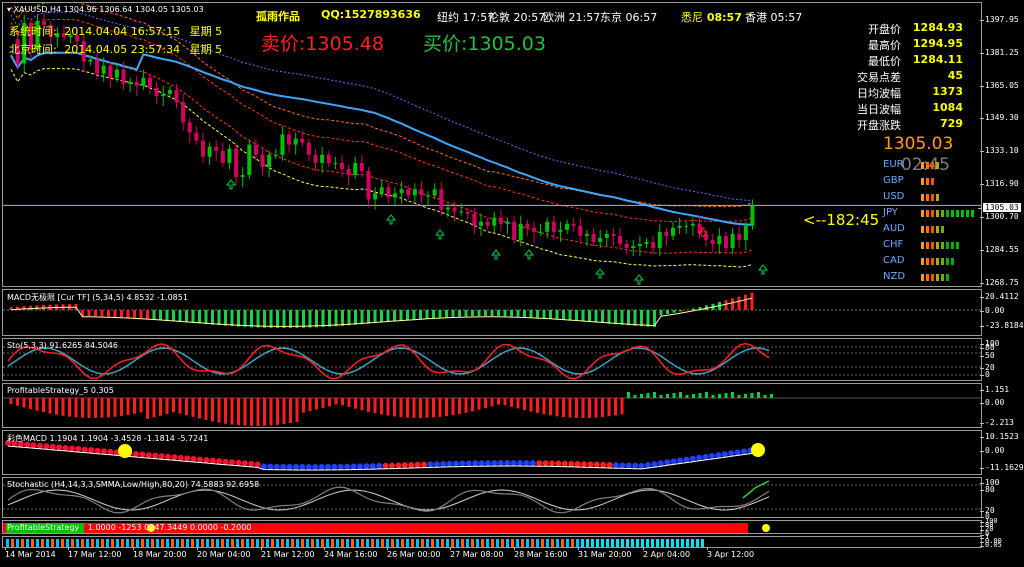 The height and width of the screenshot is (567, 1024). What do you see at coordinates (999, 249) in the screenshot?
I see `price-axis-label: 1284.55` at bounding box center [999, 249].